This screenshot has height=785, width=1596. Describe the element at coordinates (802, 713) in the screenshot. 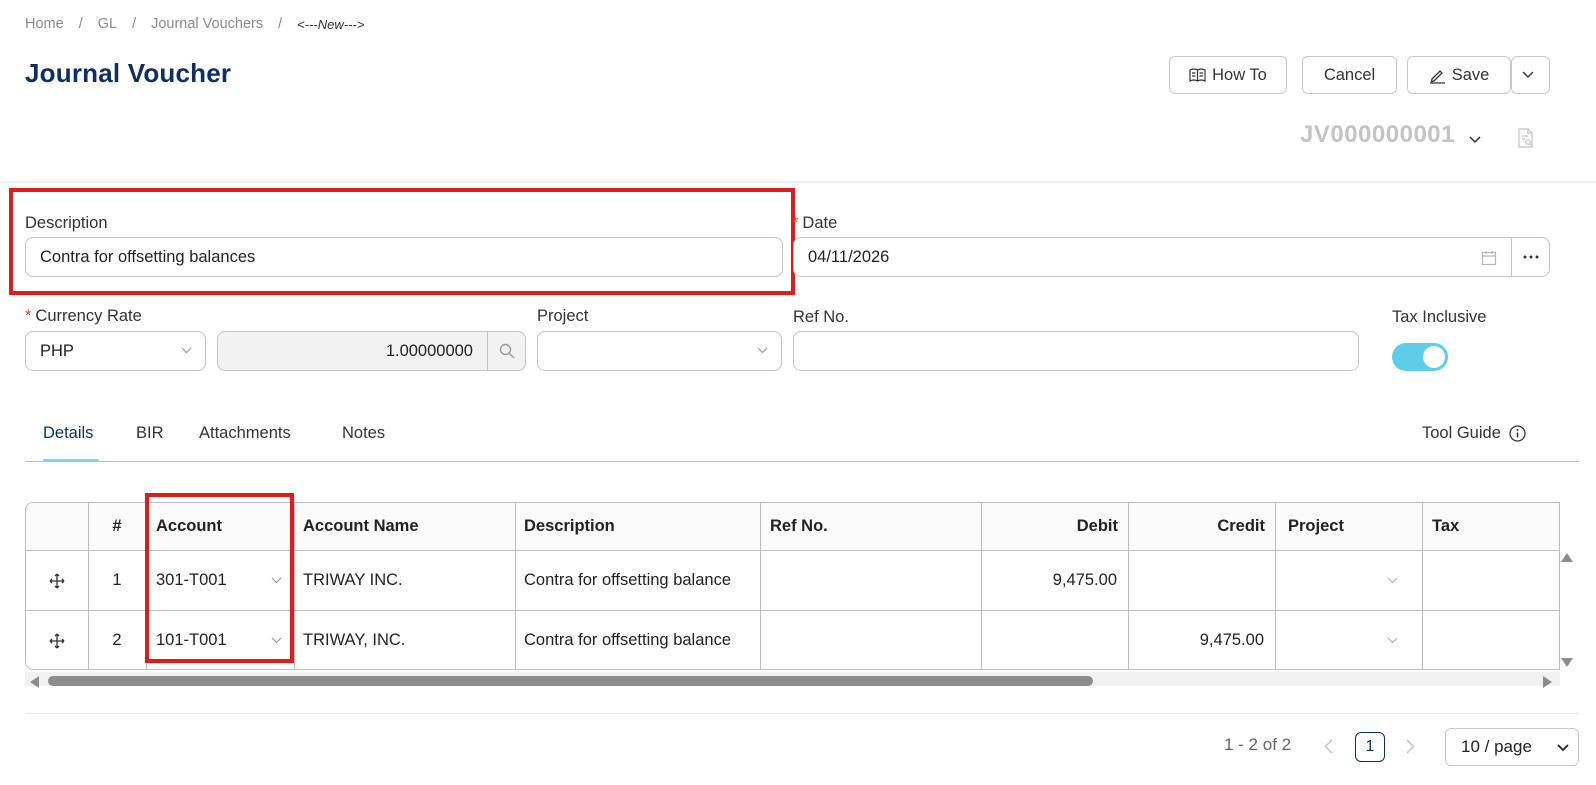

I see `footer-divider` at that location.